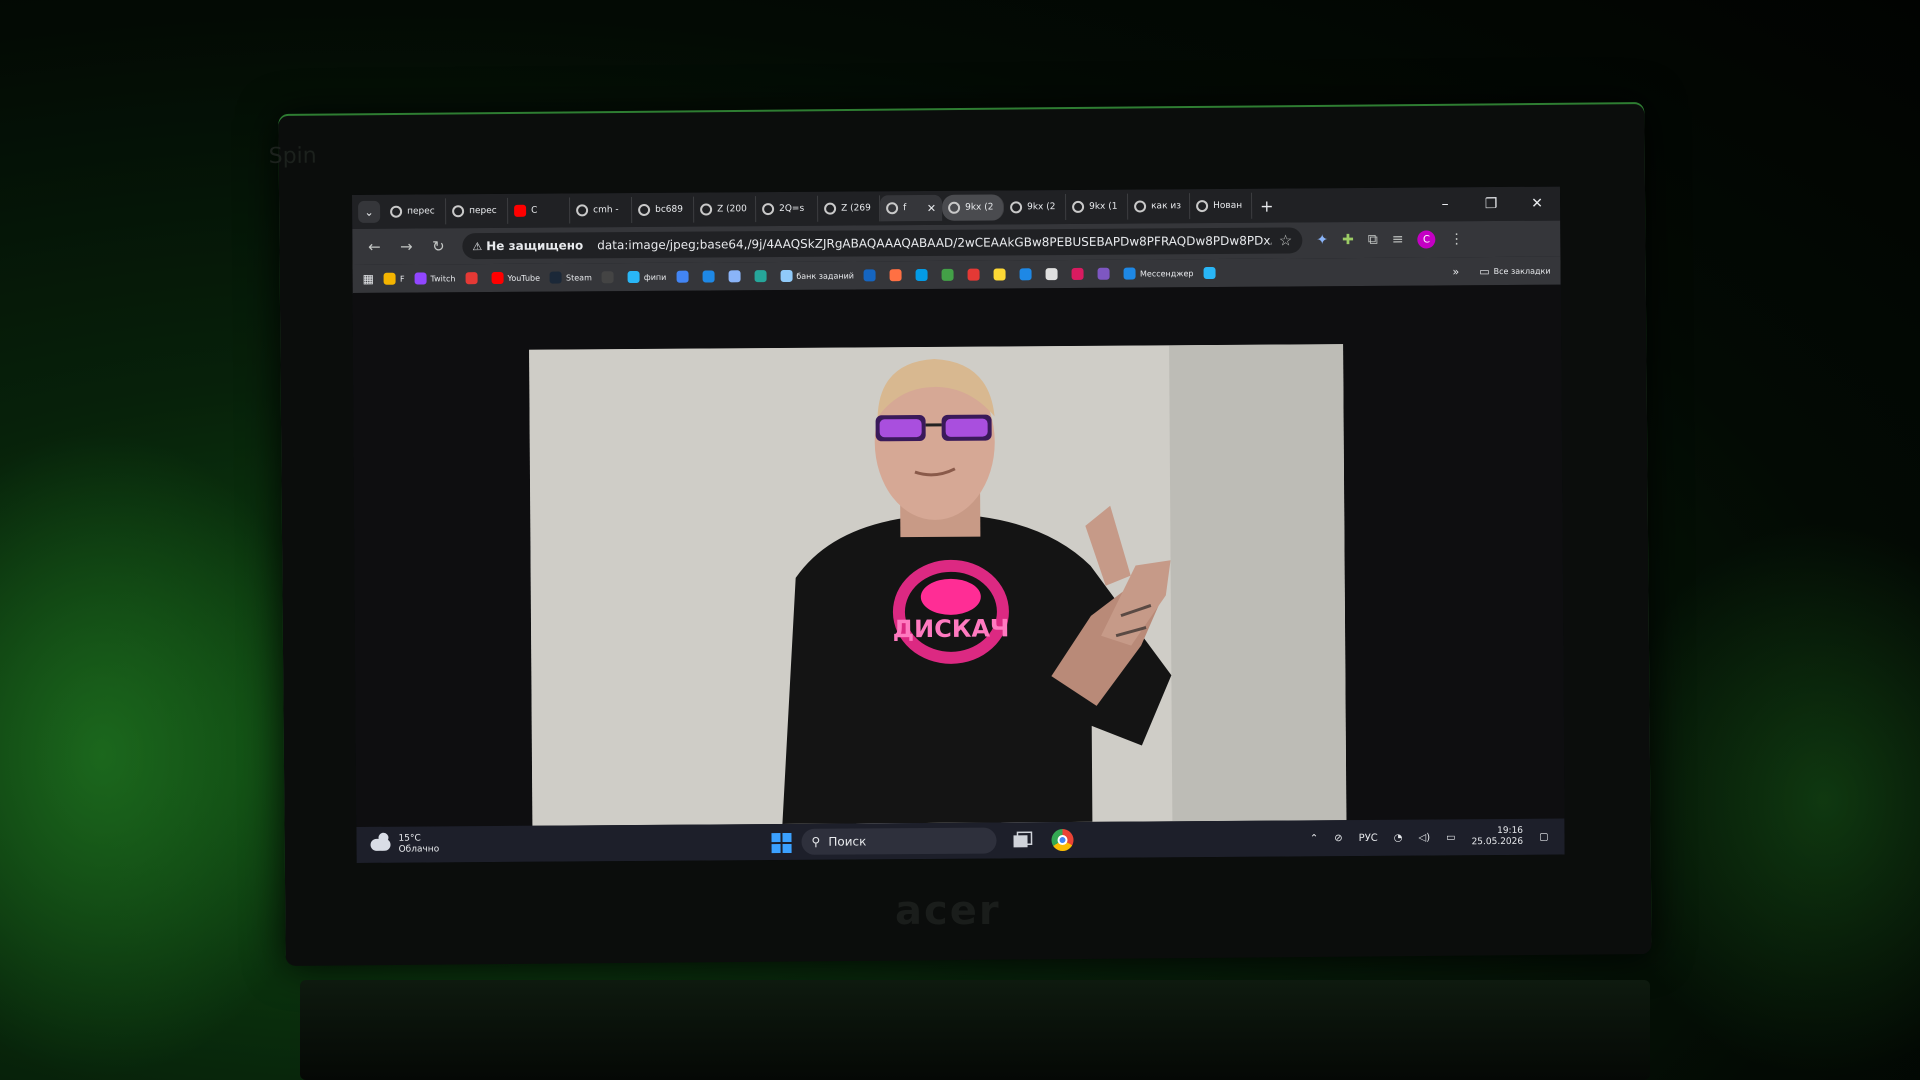 Image resolution: width=1920 pixels, height=1080 pixels. Describe the element at coordinates (1373, 240) in the screenshot. I see `extensions-puzzle-icon: ⧉` at that location.